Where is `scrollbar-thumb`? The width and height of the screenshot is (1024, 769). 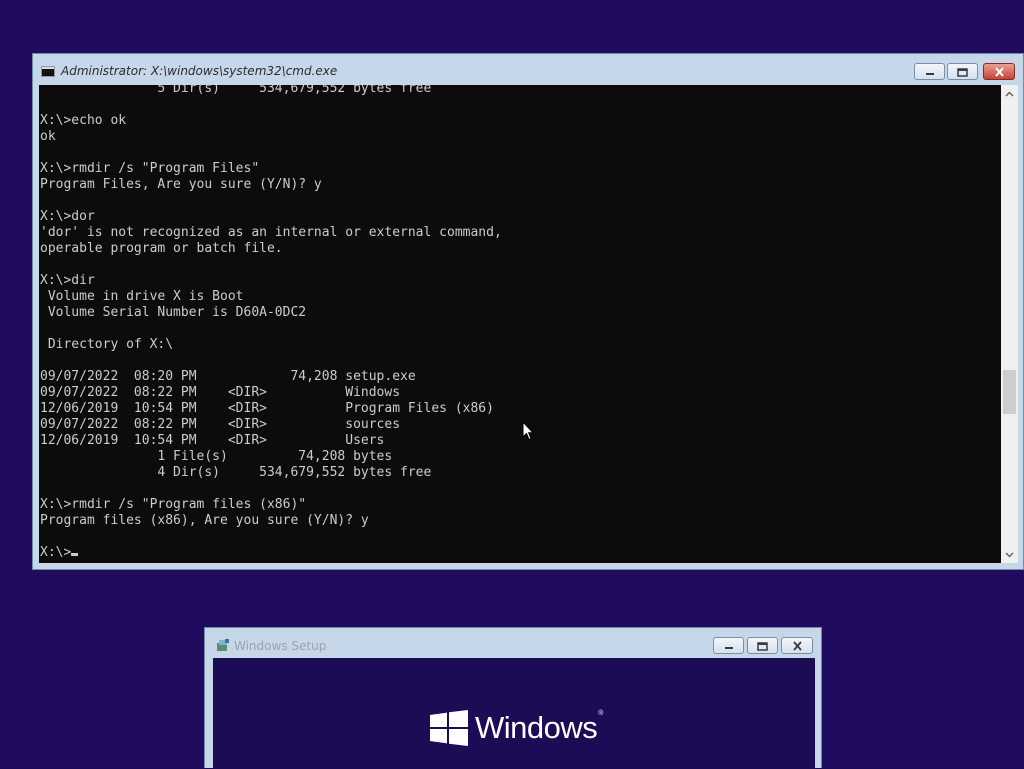 scrollbar-thumb is located at coordinates (1009, 392).